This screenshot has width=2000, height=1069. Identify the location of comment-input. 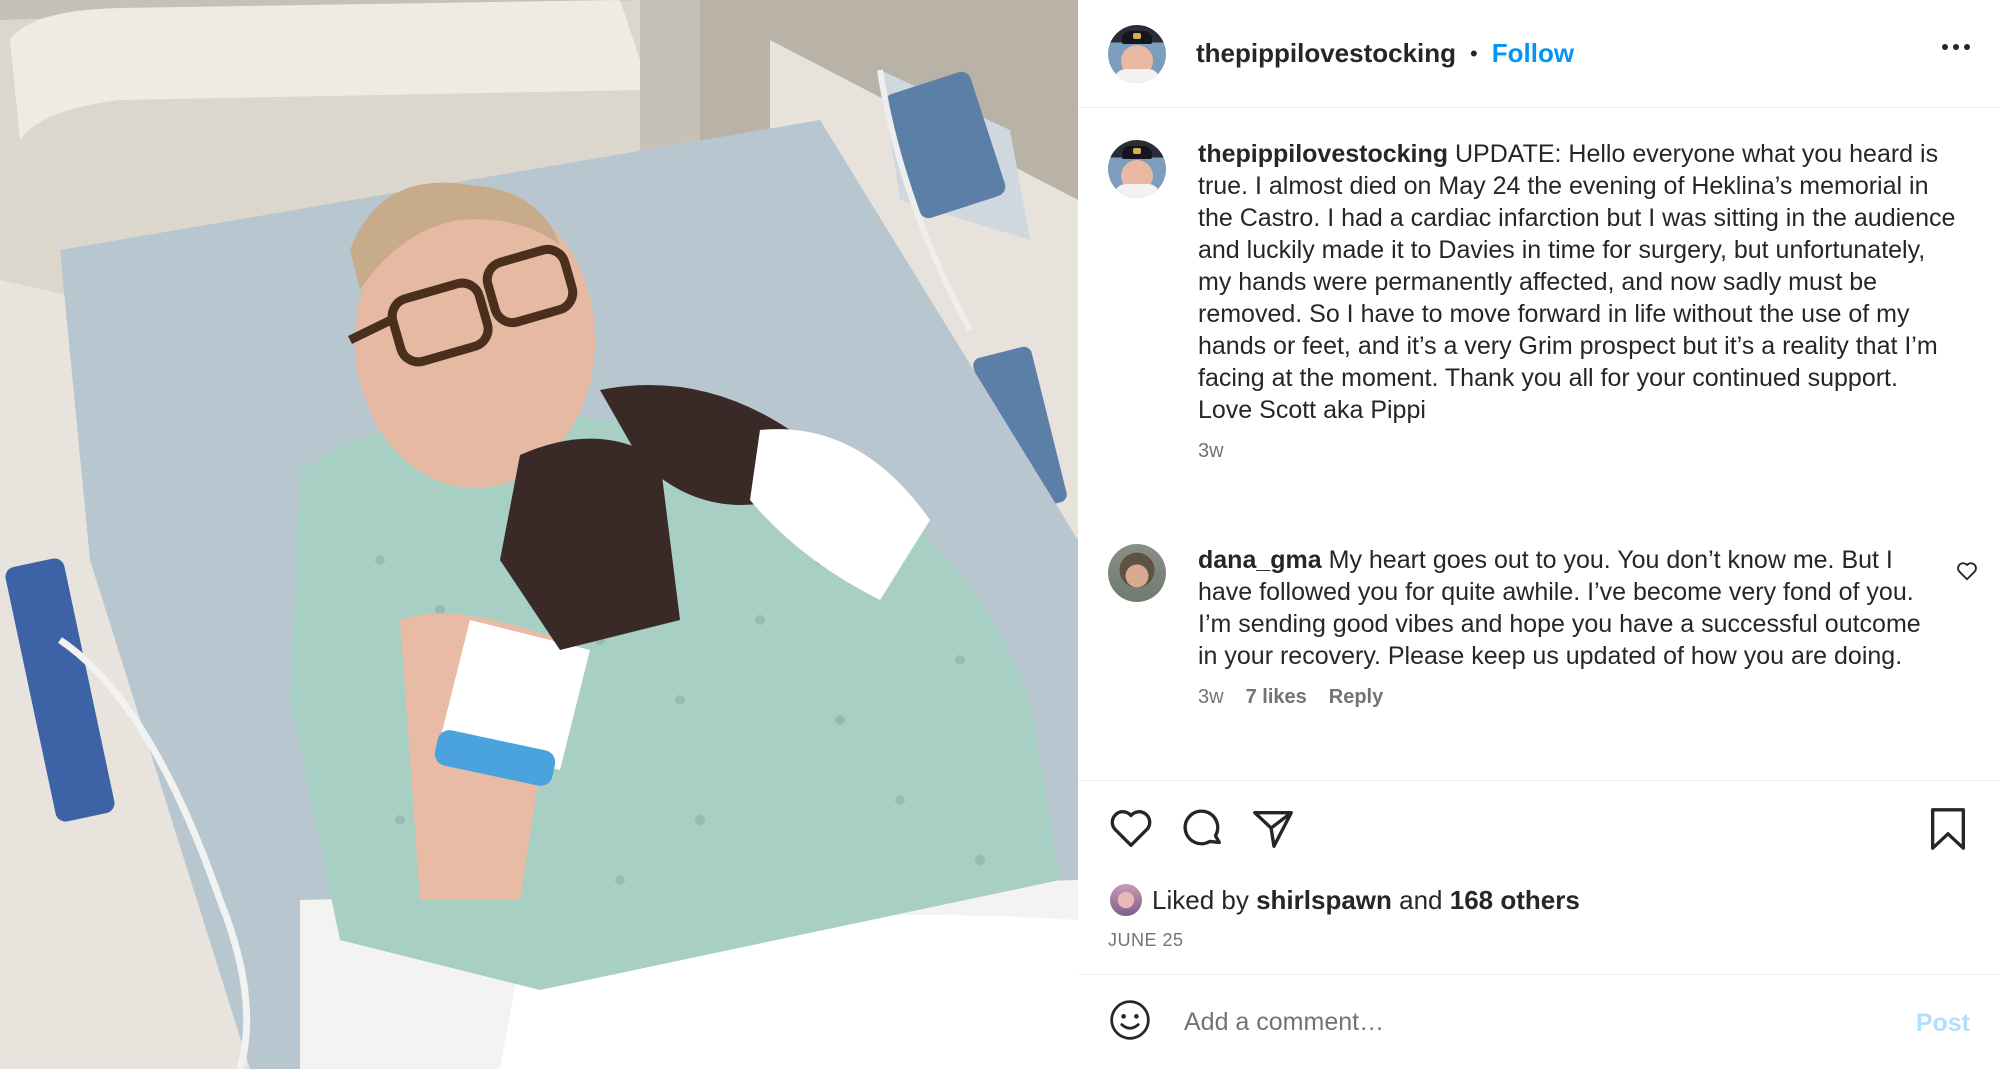
(1534, 1022).